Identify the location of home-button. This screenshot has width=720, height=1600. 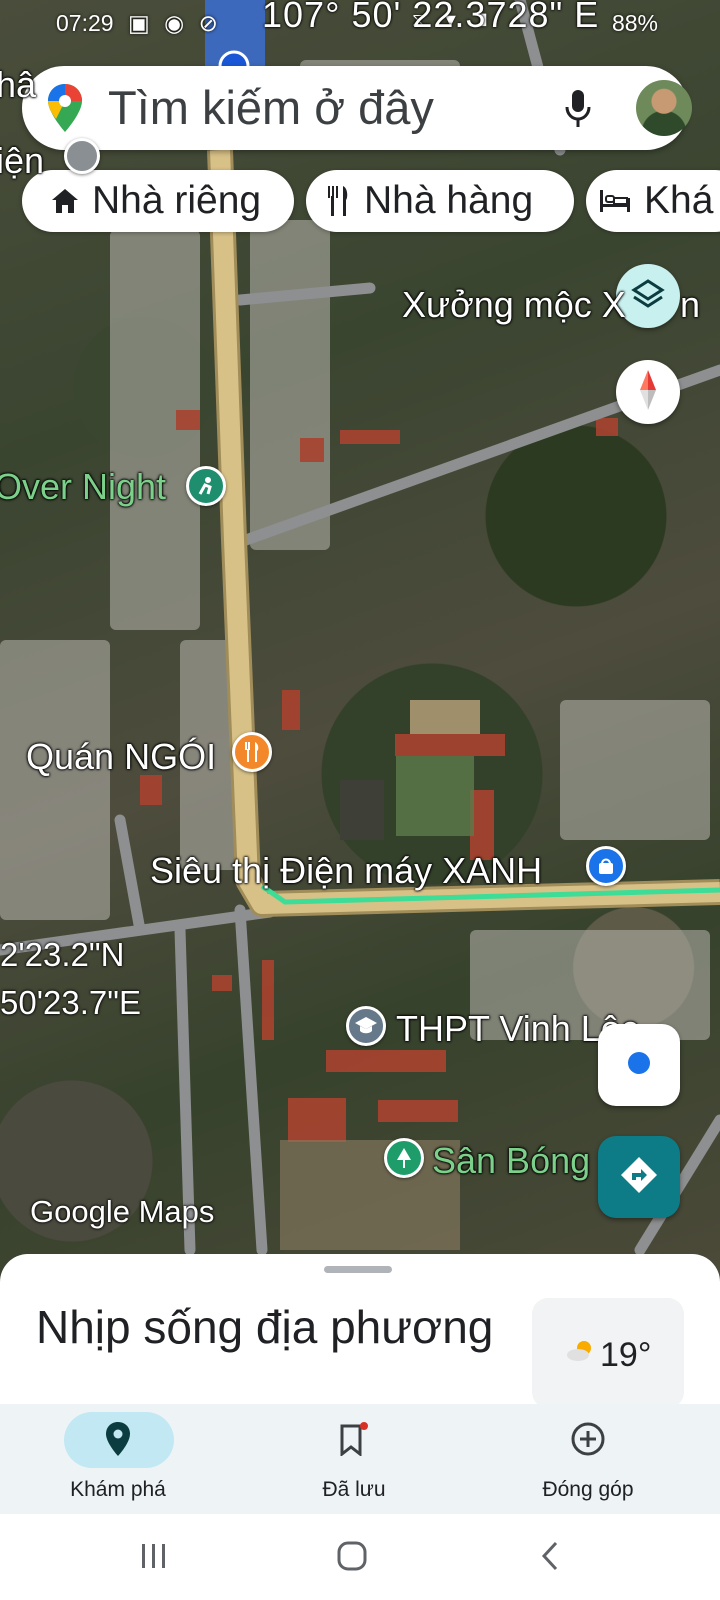
(352, 1556).